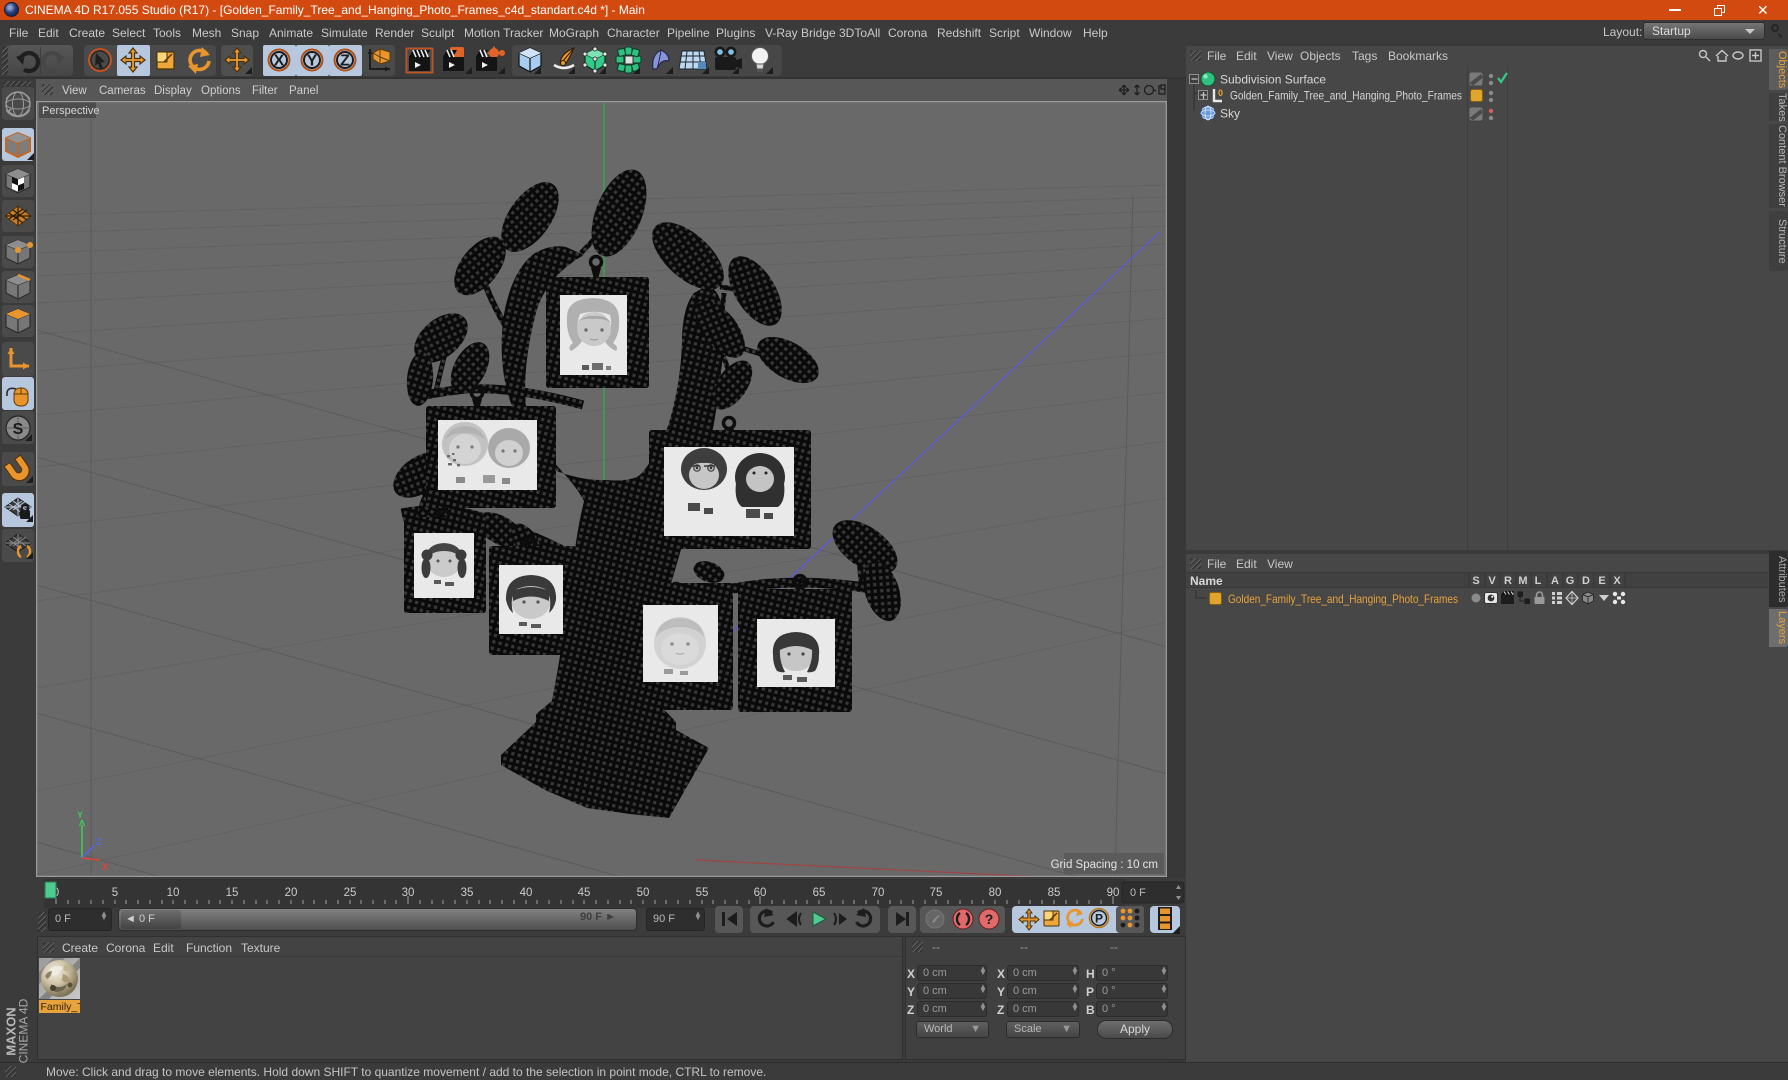 Image resolution: width=1788 pixels, height=1080 pixels. Describe the element at coordinates (1570, 581) in the screenshot. I see `svg-text: G` at that location.